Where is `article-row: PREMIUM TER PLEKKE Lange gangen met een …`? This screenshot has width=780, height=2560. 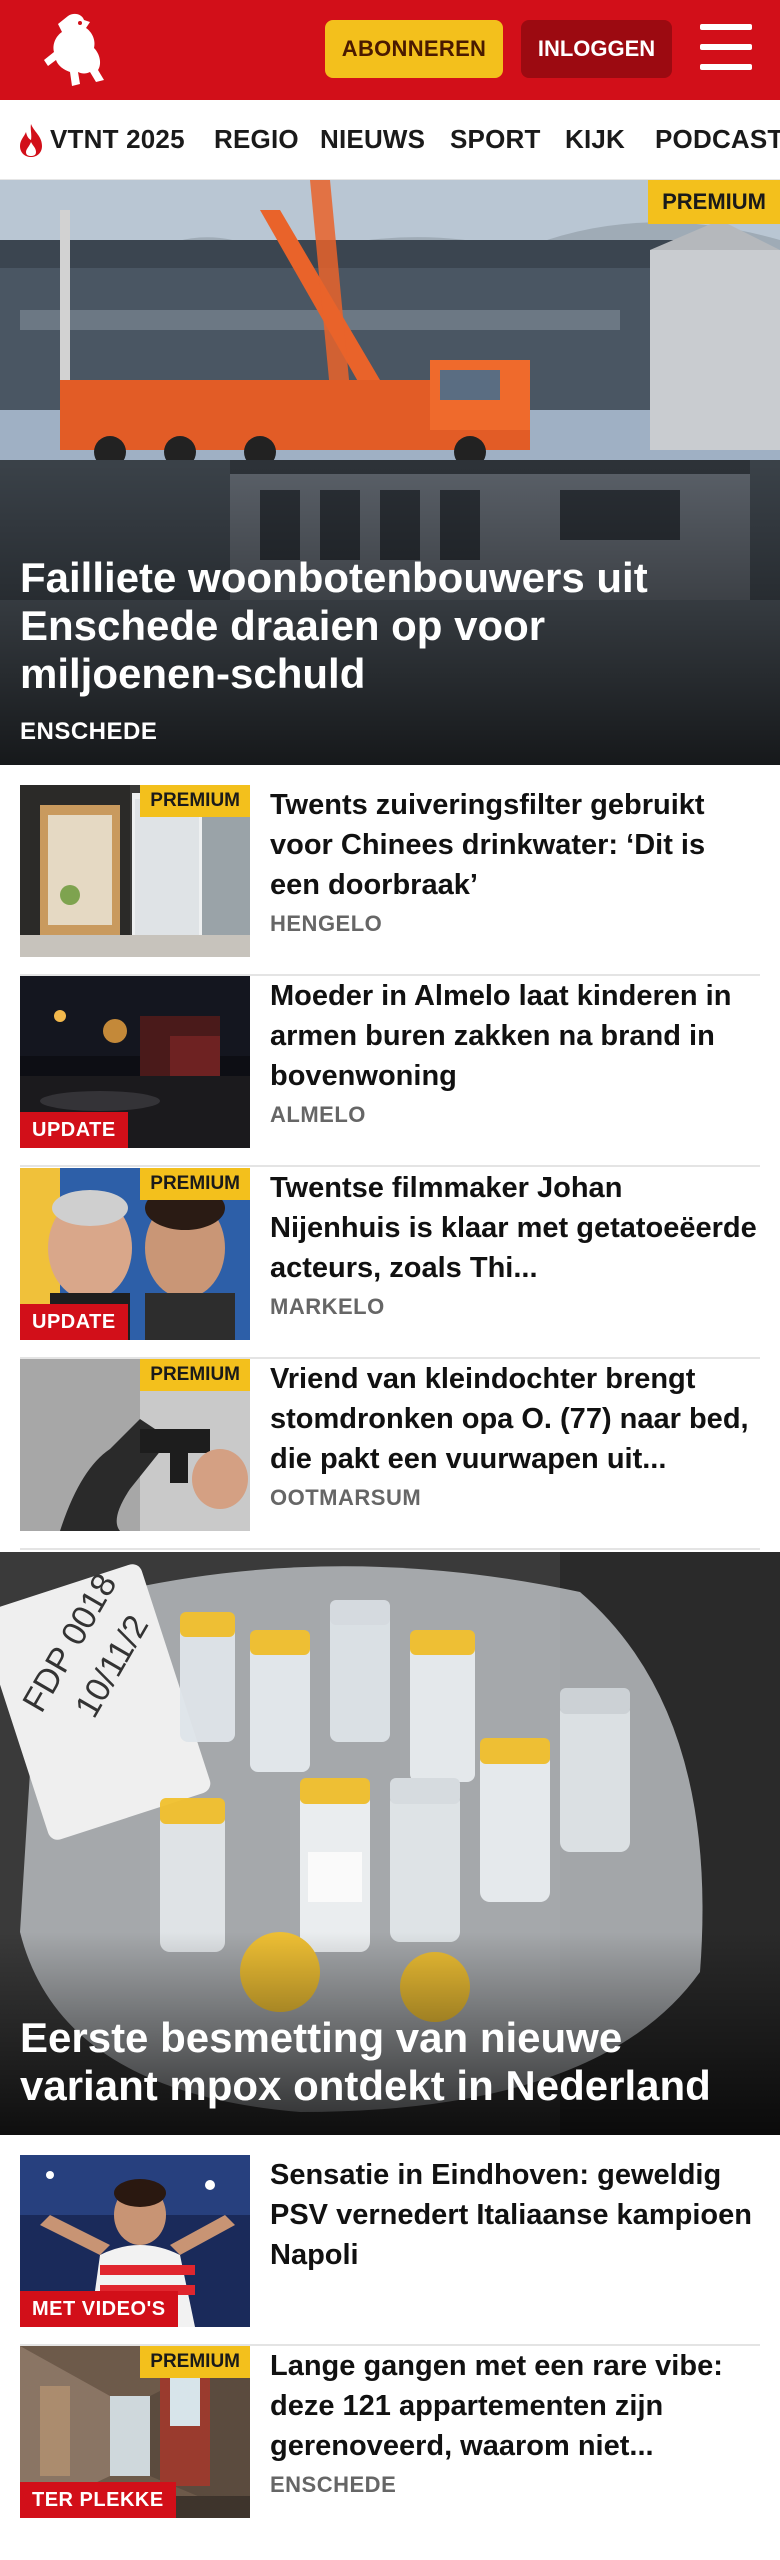
article-row: PREMIUM TER PLEKKE Lange gangen met een … is located at coordinates (390, 2441).